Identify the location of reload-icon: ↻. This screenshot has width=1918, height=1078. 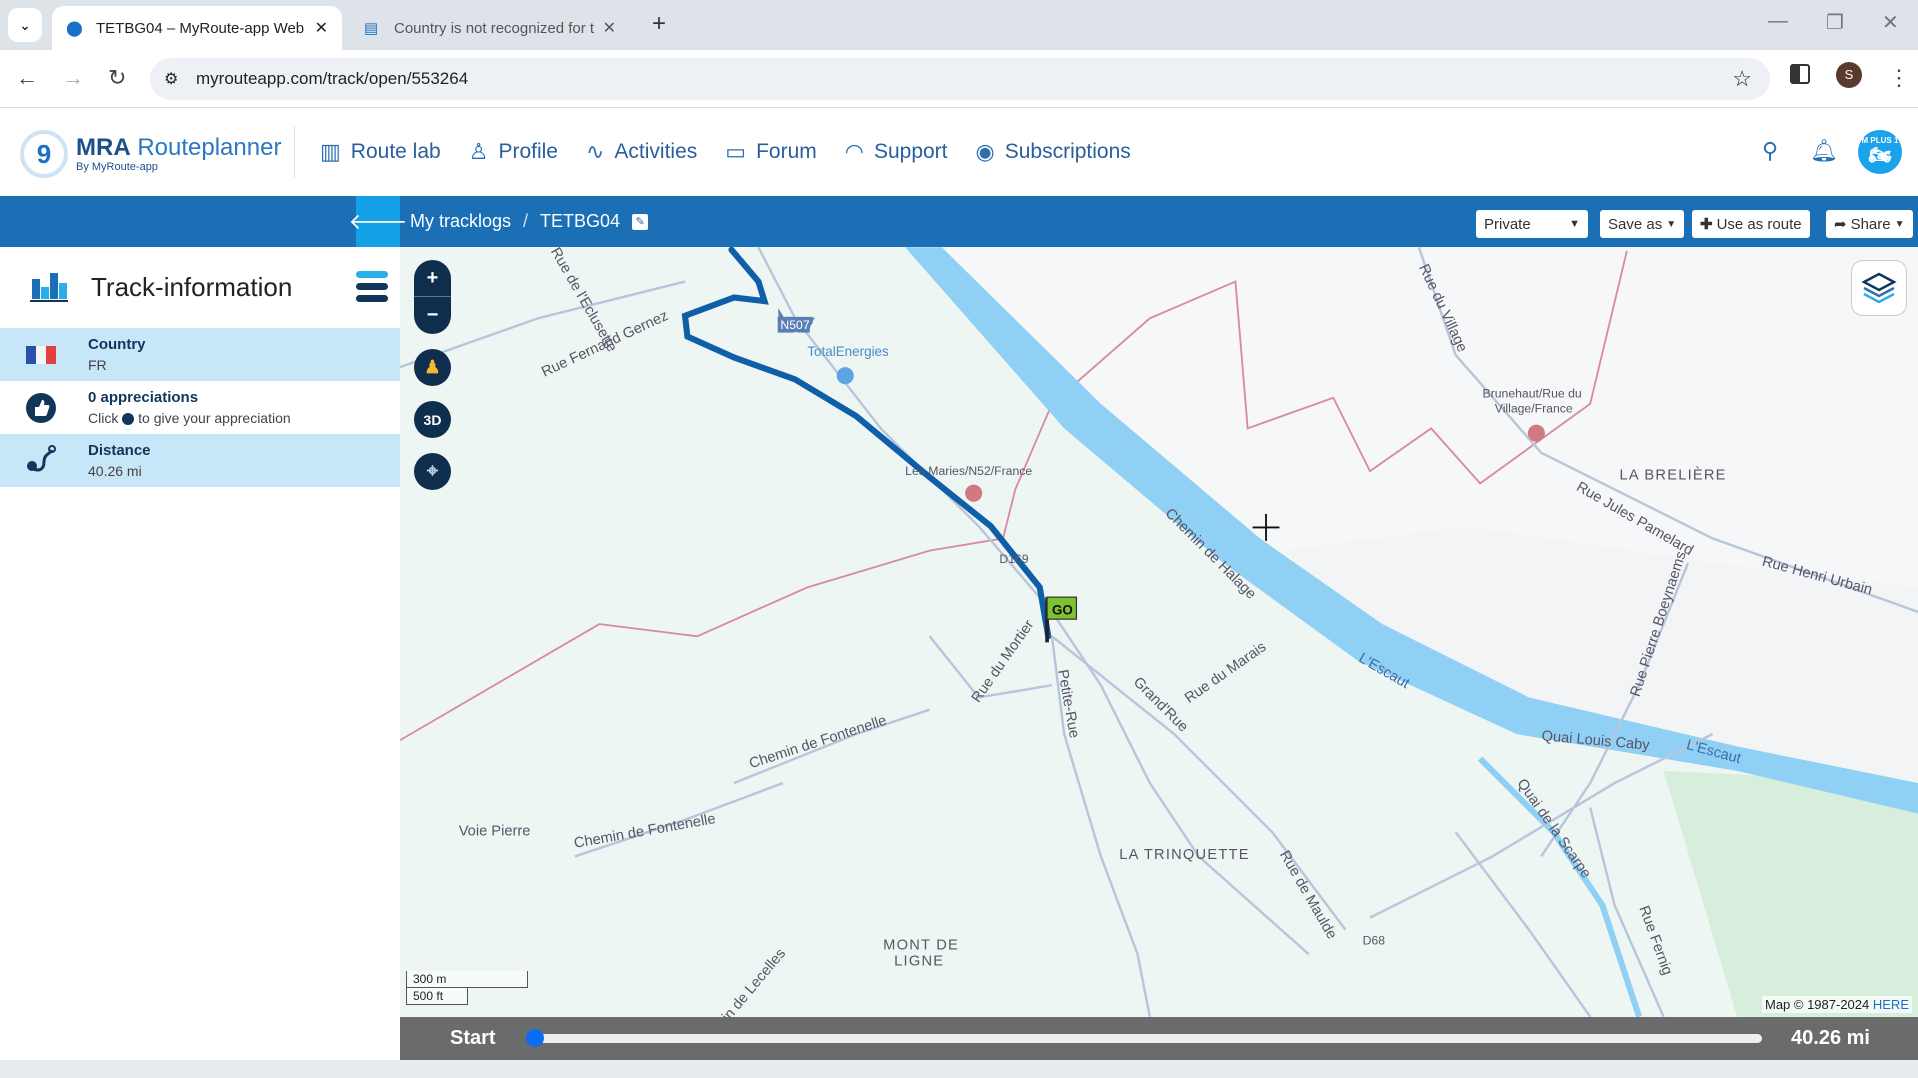
(117, 78).